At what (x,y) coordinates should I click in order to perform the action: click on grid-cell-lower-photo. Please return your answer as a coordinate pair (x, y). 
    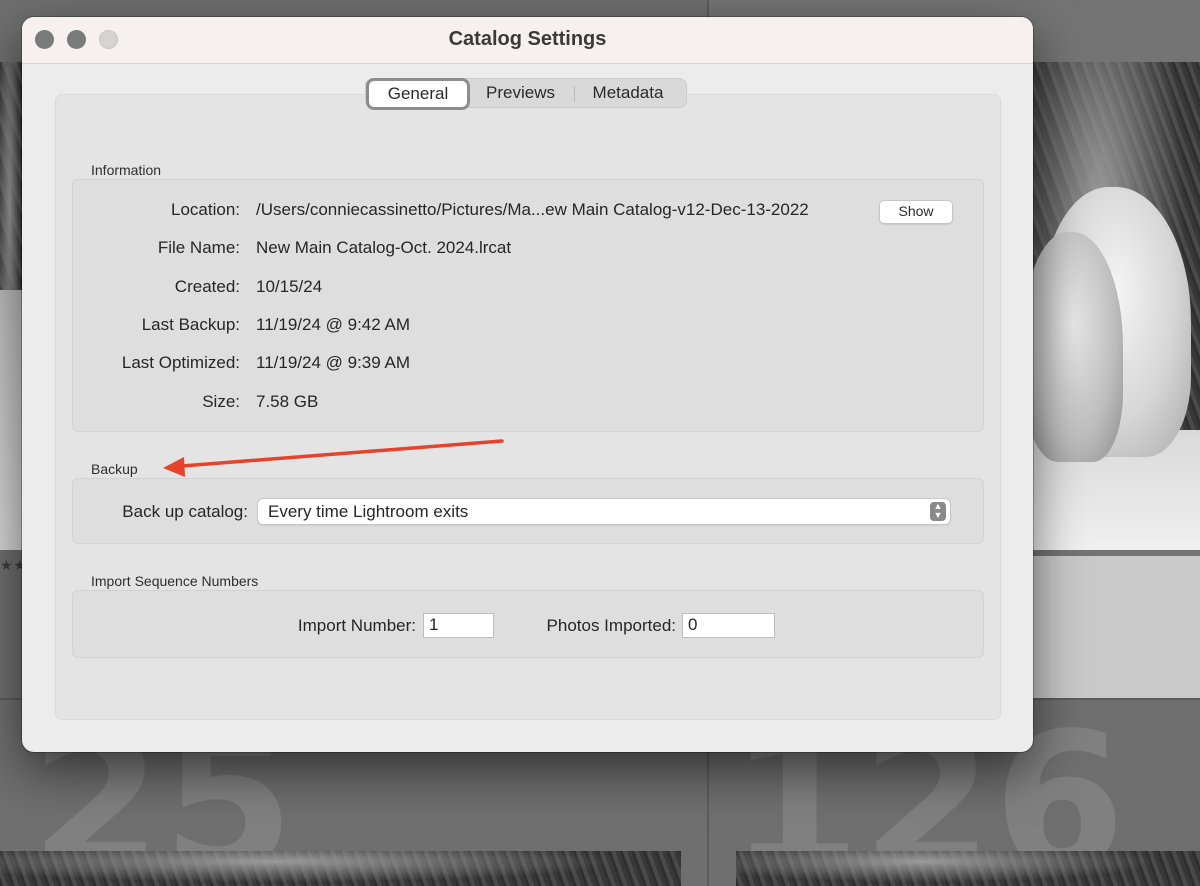
    Looking at the image, I should click on (1116, 627).